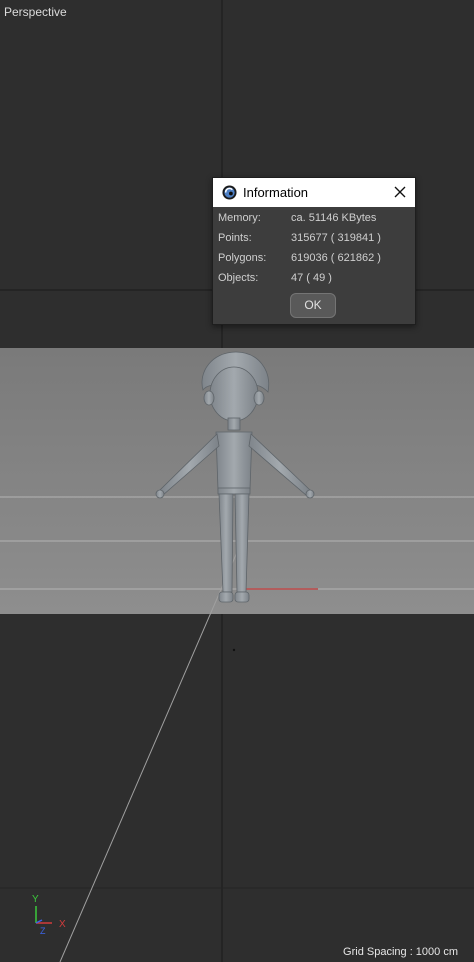 This screenshot has width=474, height=962. Describe the element at coordinates (400, 952) in the screenshot. I see `grid-spacing-label: Grid Spacing : 1000 cm` at that location.